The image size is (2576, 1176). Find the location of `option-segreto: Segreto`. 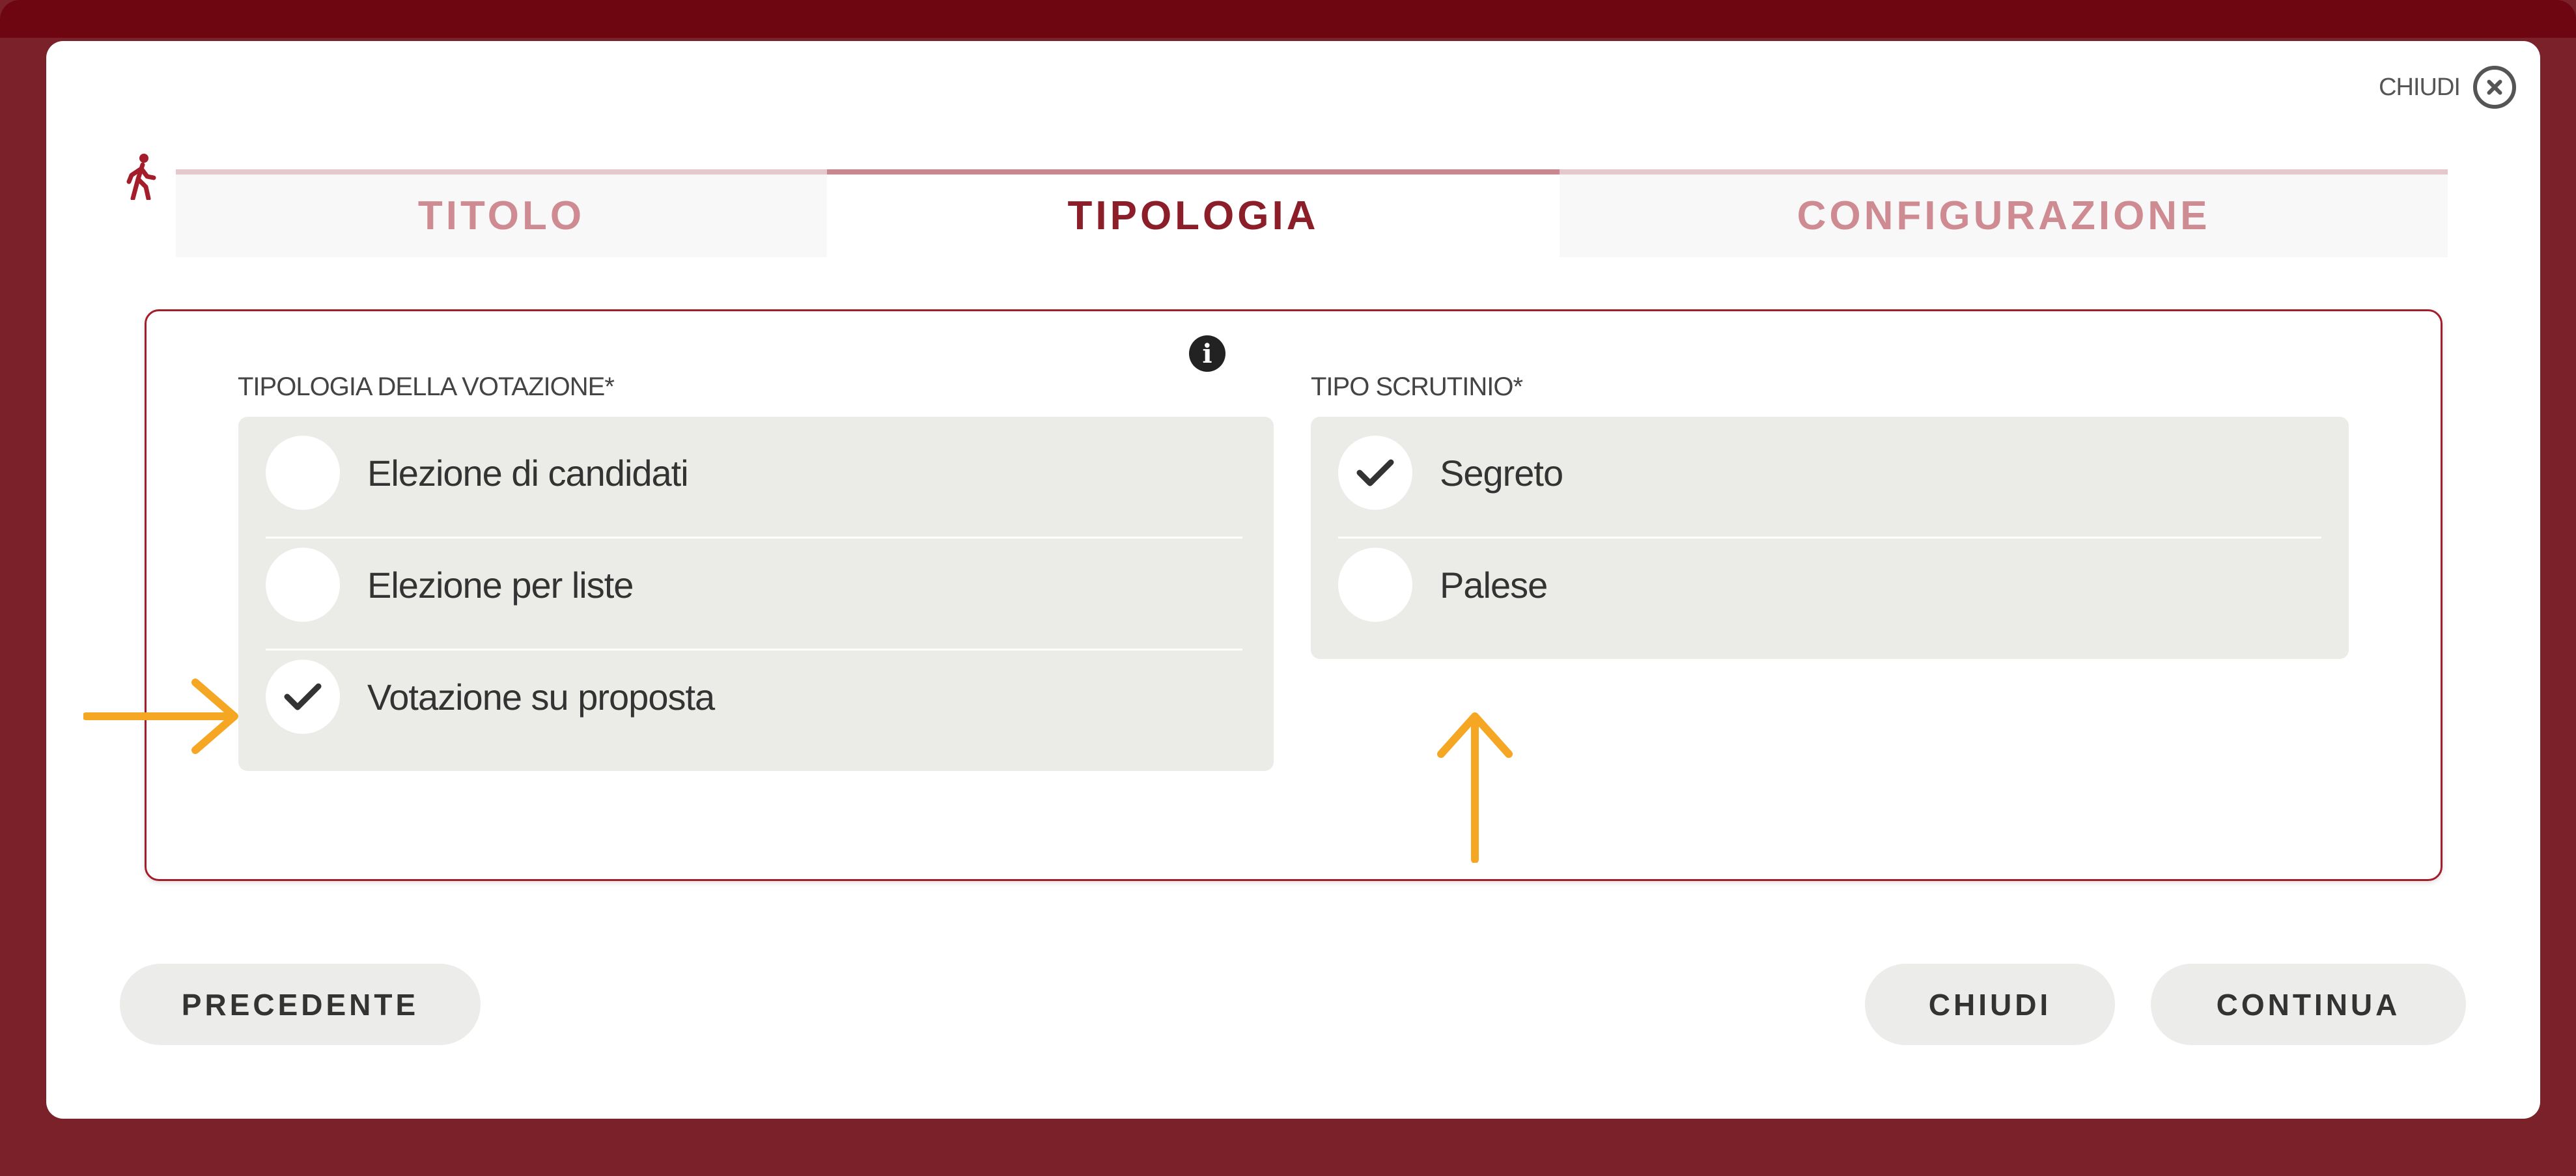

option-segreto: Segreto is located at coordinates (1451, 473).